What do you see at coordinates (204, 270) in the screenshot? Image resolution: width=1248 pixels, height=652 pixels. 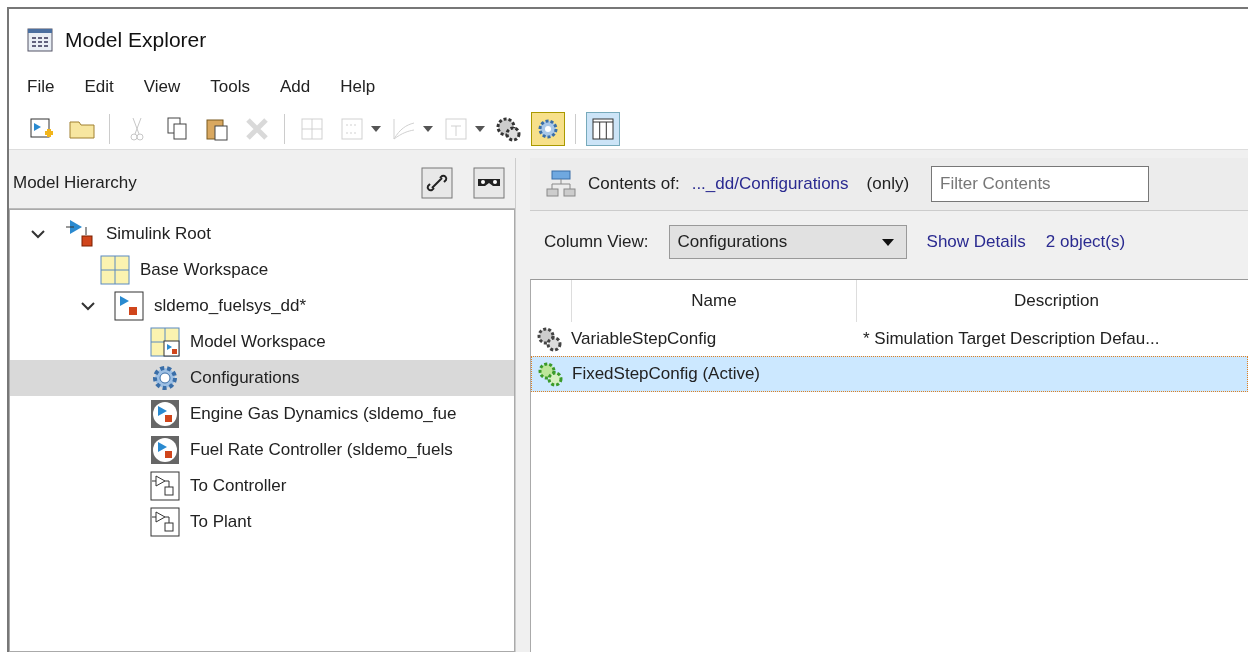 I see `tree-label: Base Workspace` at bounding box center [204, 270].